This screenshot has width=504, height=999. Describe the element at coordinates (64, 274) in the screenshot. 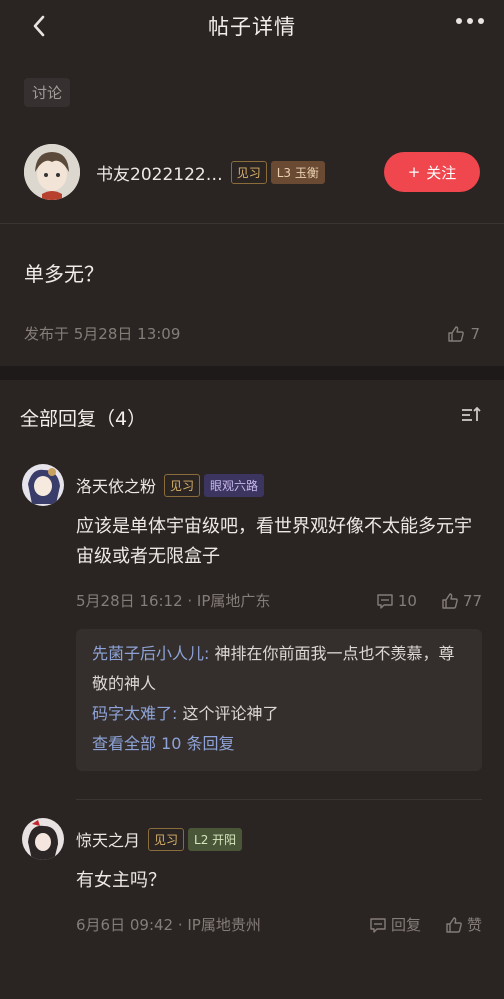

I see `post-body: 单多无？` at that location.